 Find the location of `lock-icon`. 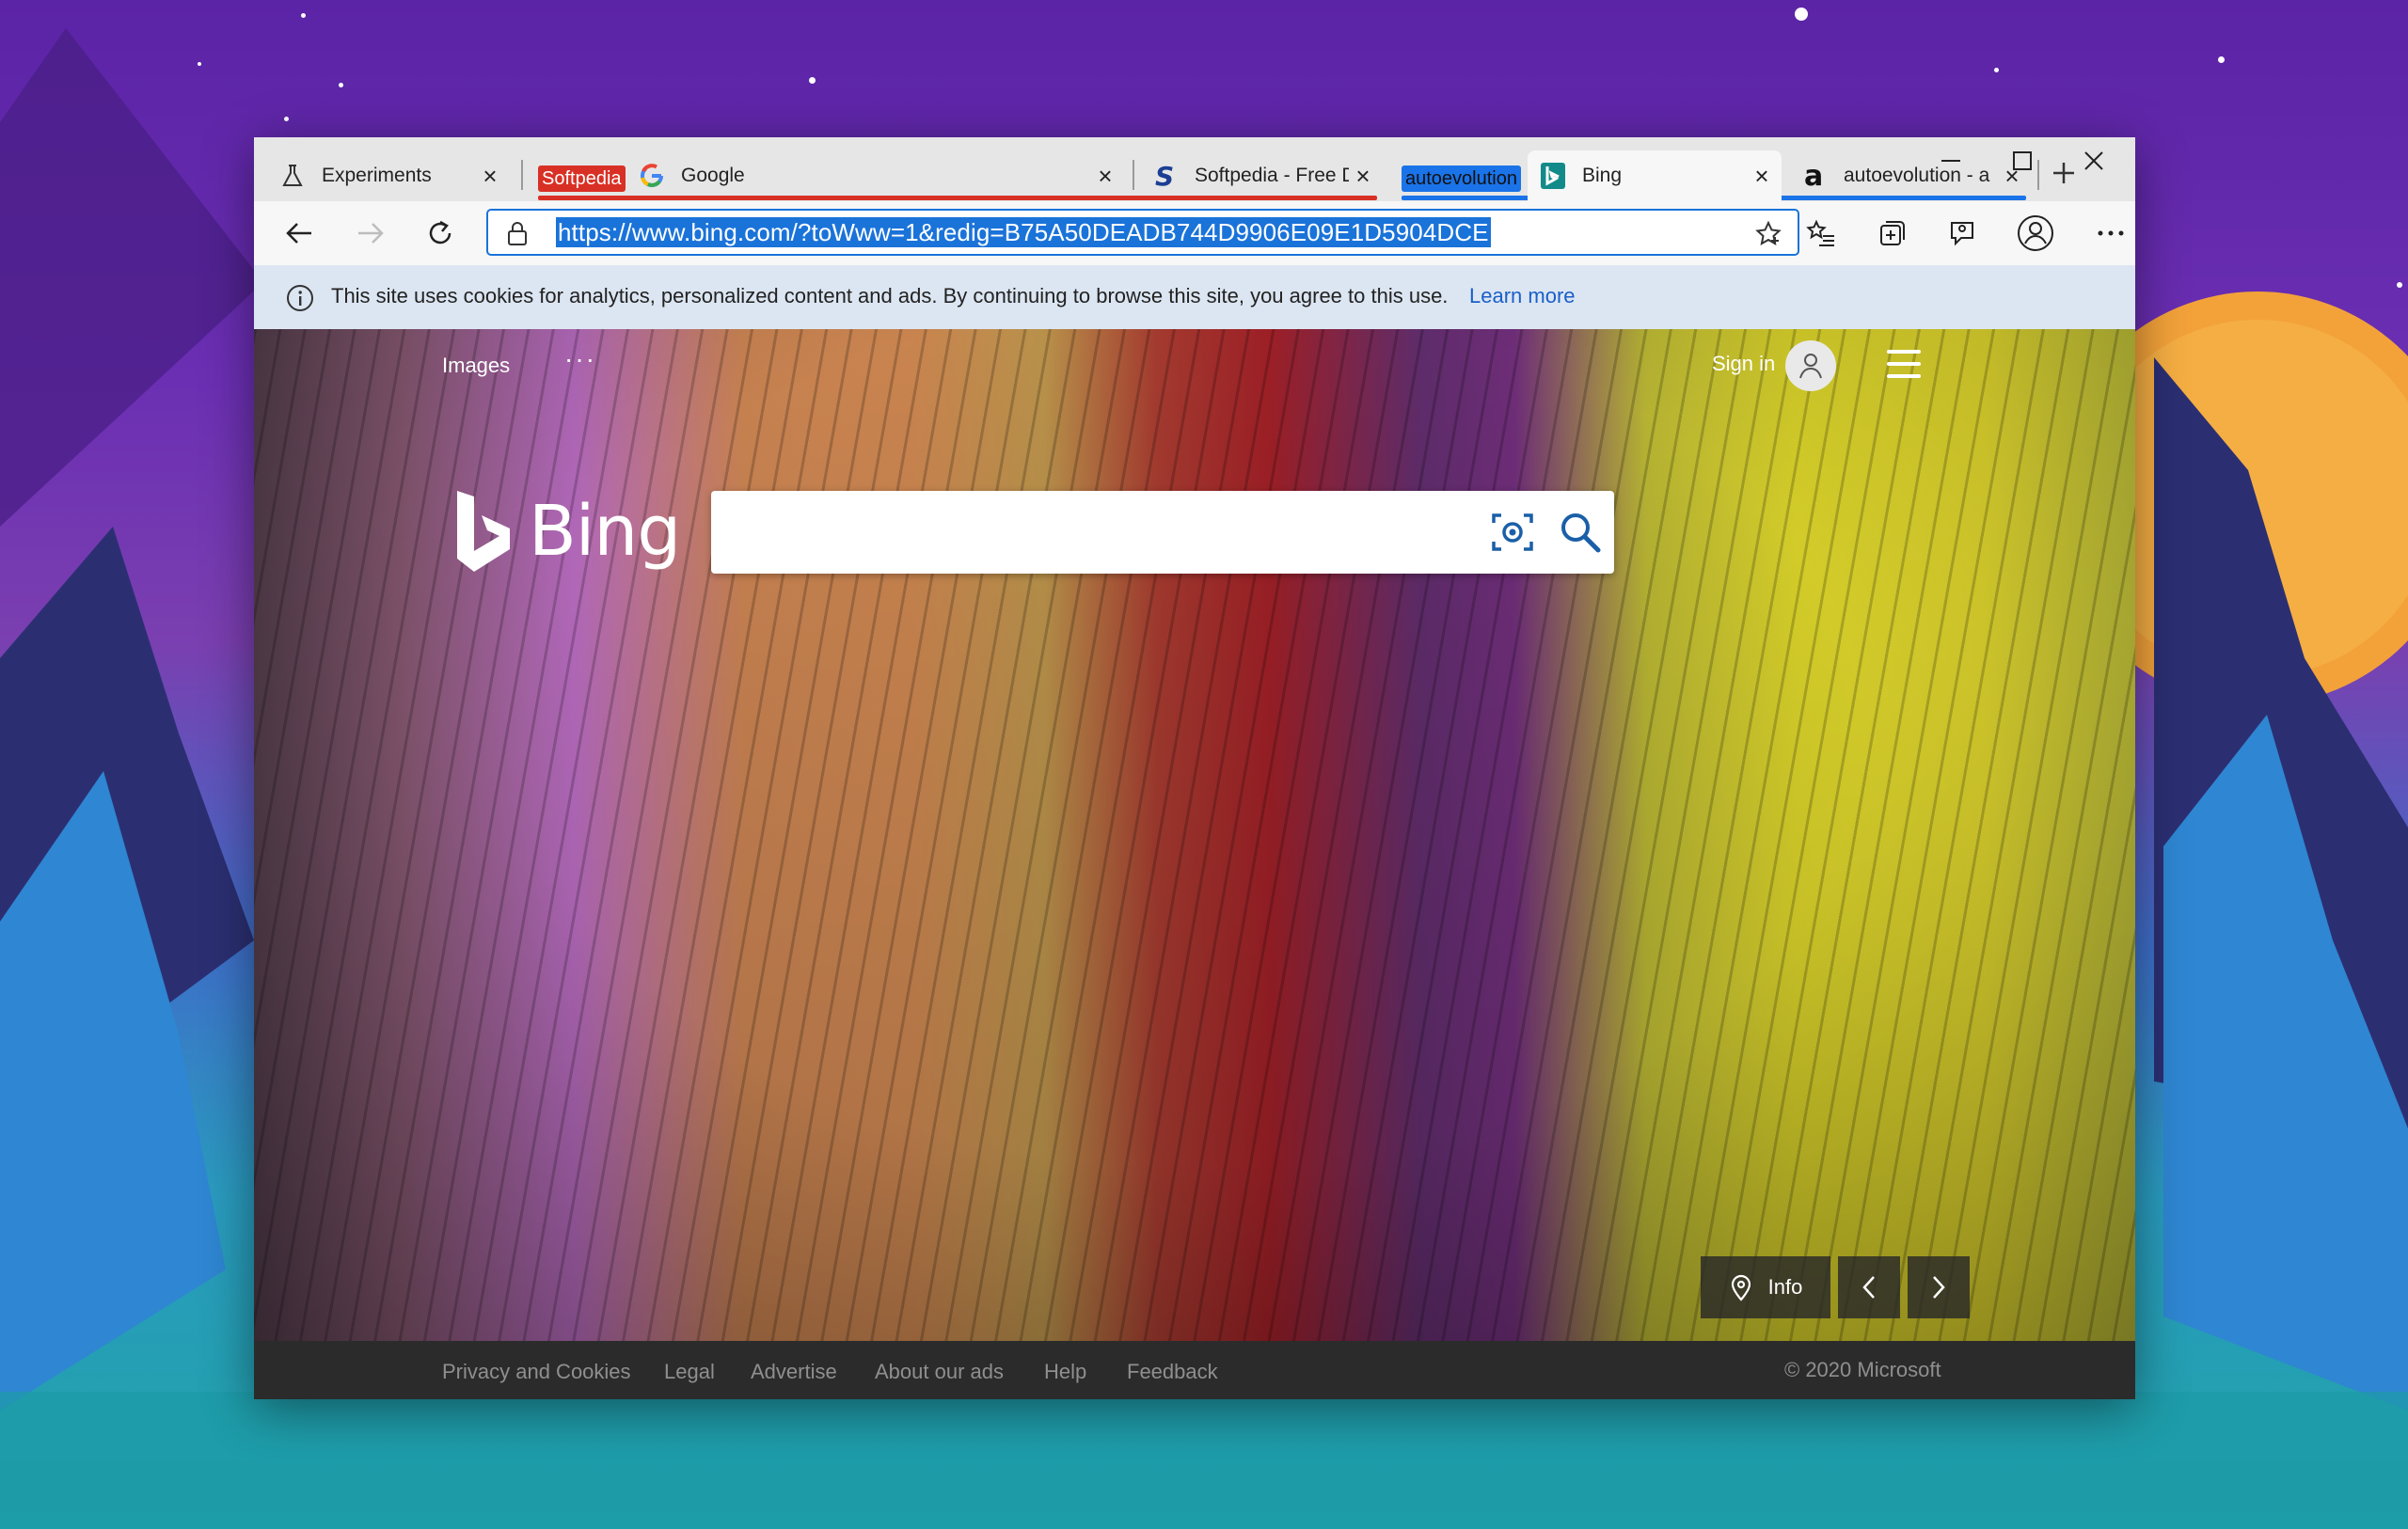

lock-icon is located at coordinates (518, 235).